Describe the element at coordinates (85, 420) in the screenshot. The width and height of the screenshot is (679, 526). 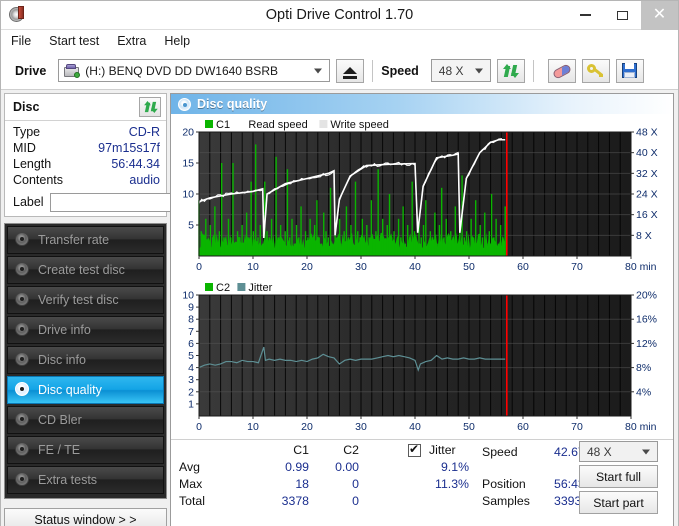
I see `sidebar-item-cd-bler: CD Bler` at that location.